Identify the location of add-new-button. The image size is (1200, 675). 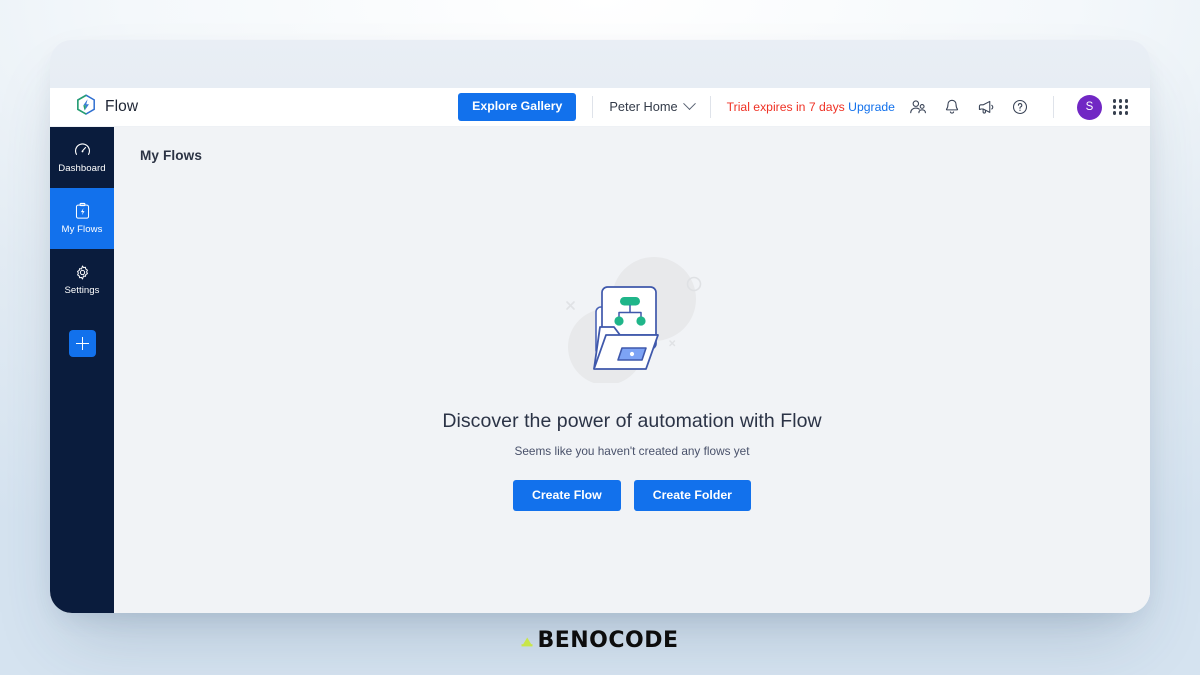
(82, 343).